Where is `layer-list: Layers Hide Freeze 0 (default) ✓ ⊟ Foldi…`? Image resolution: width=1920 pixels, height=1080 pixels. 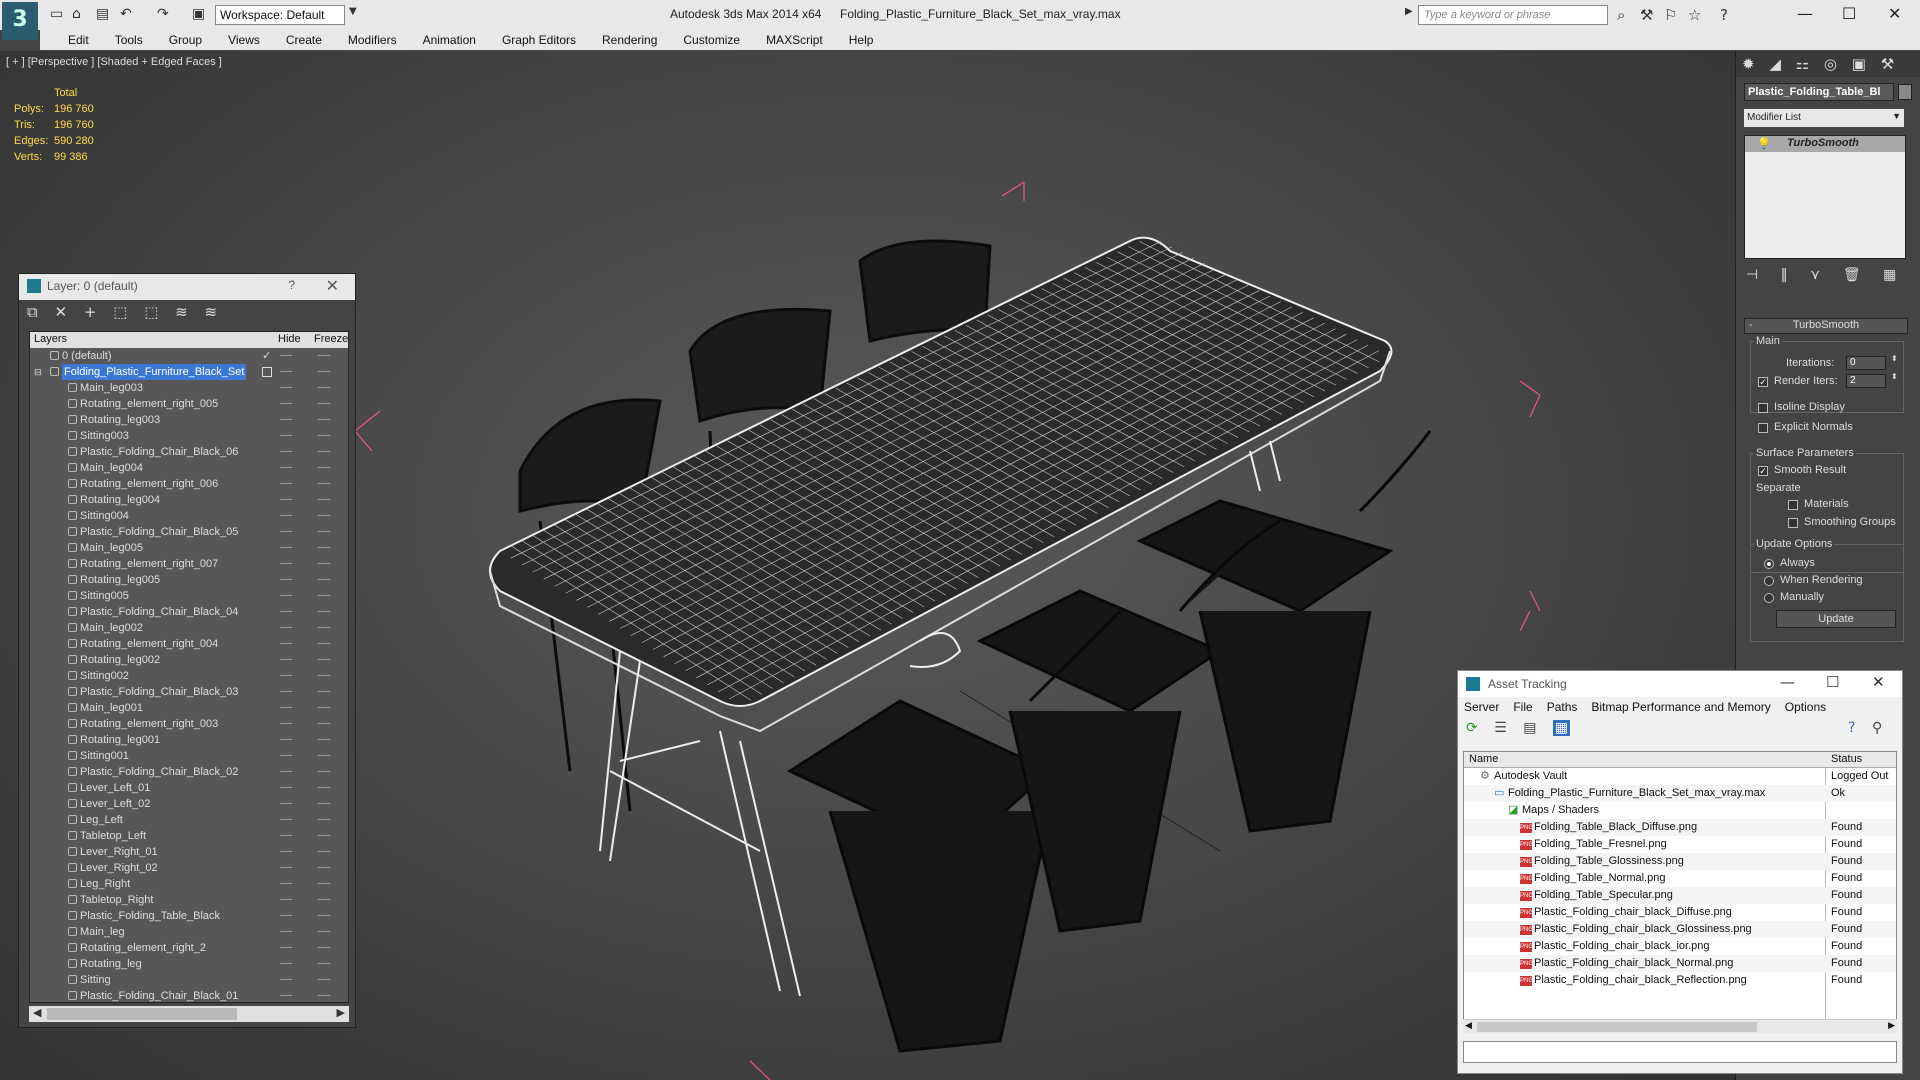 layer-list: Layers Hide Freeze 0 (default) ✓ ⊟ Foldi… is located at coordinates (189, 667).